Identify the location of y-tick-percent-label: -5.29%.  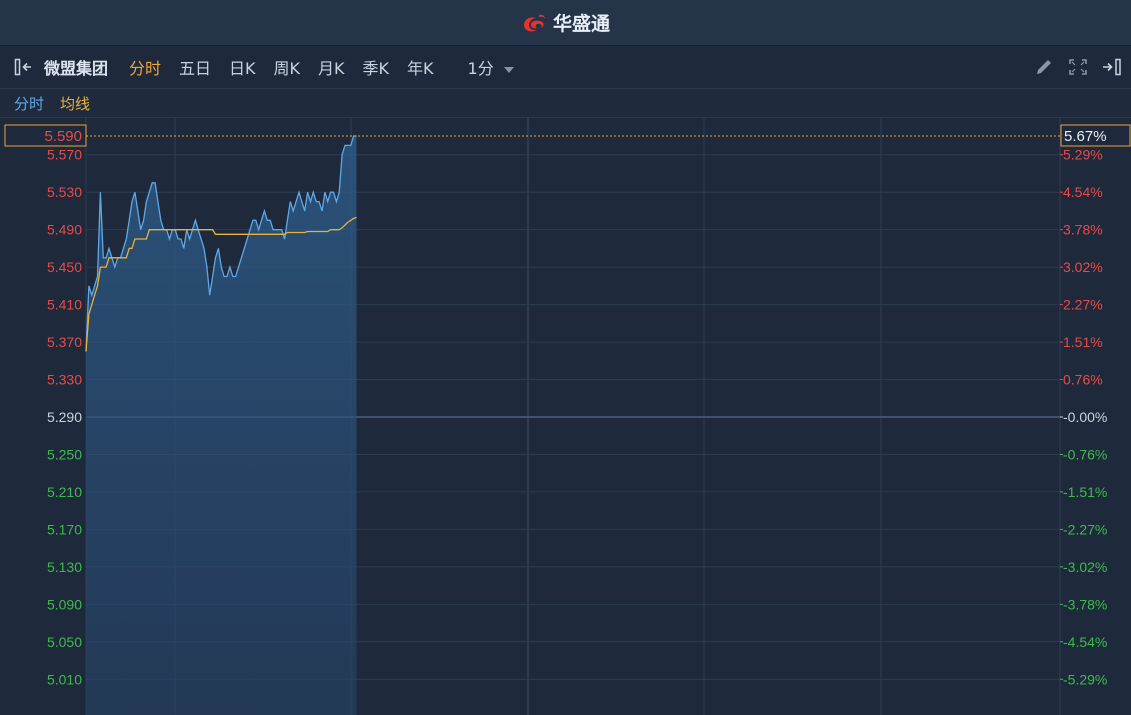
(1085, 679).